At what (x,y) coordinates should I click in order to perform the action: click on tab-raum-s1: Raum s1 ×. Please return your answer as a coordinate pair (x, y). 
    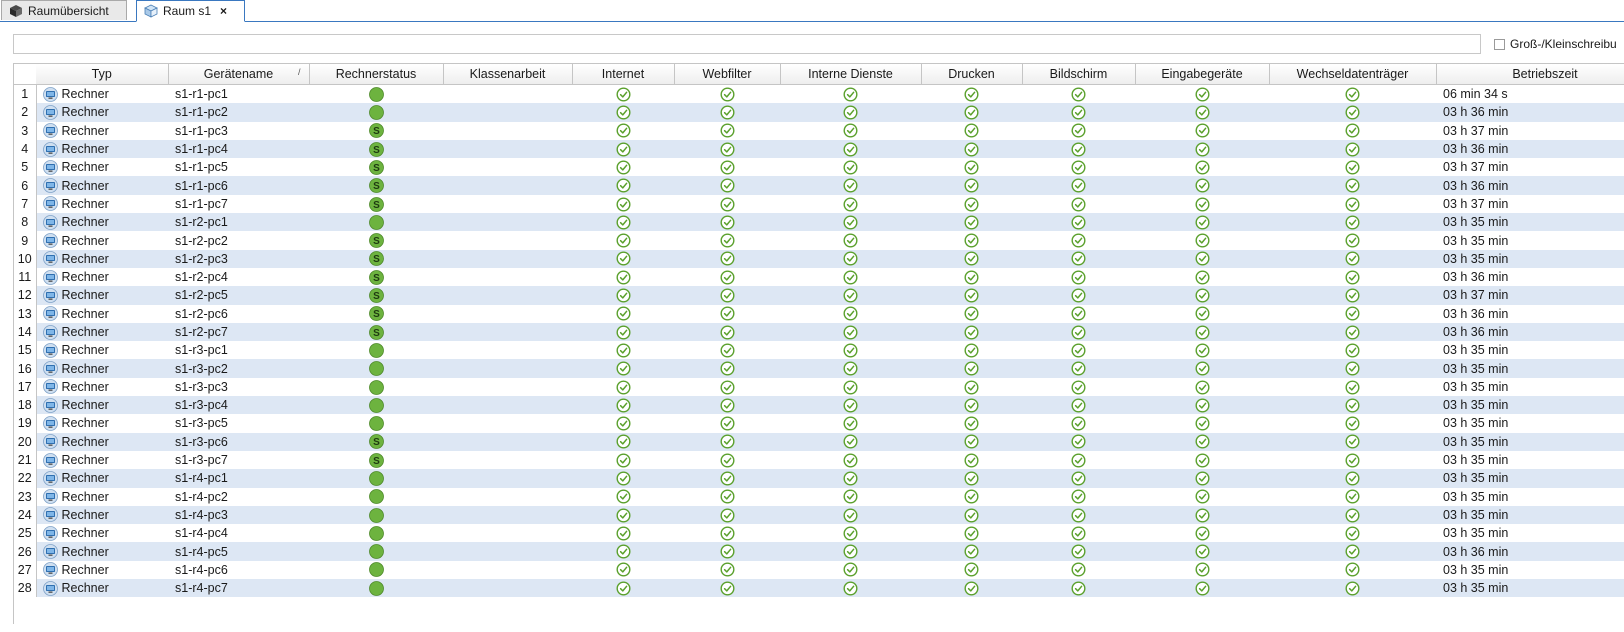
    Looking at the image, I should click on (190, 11).